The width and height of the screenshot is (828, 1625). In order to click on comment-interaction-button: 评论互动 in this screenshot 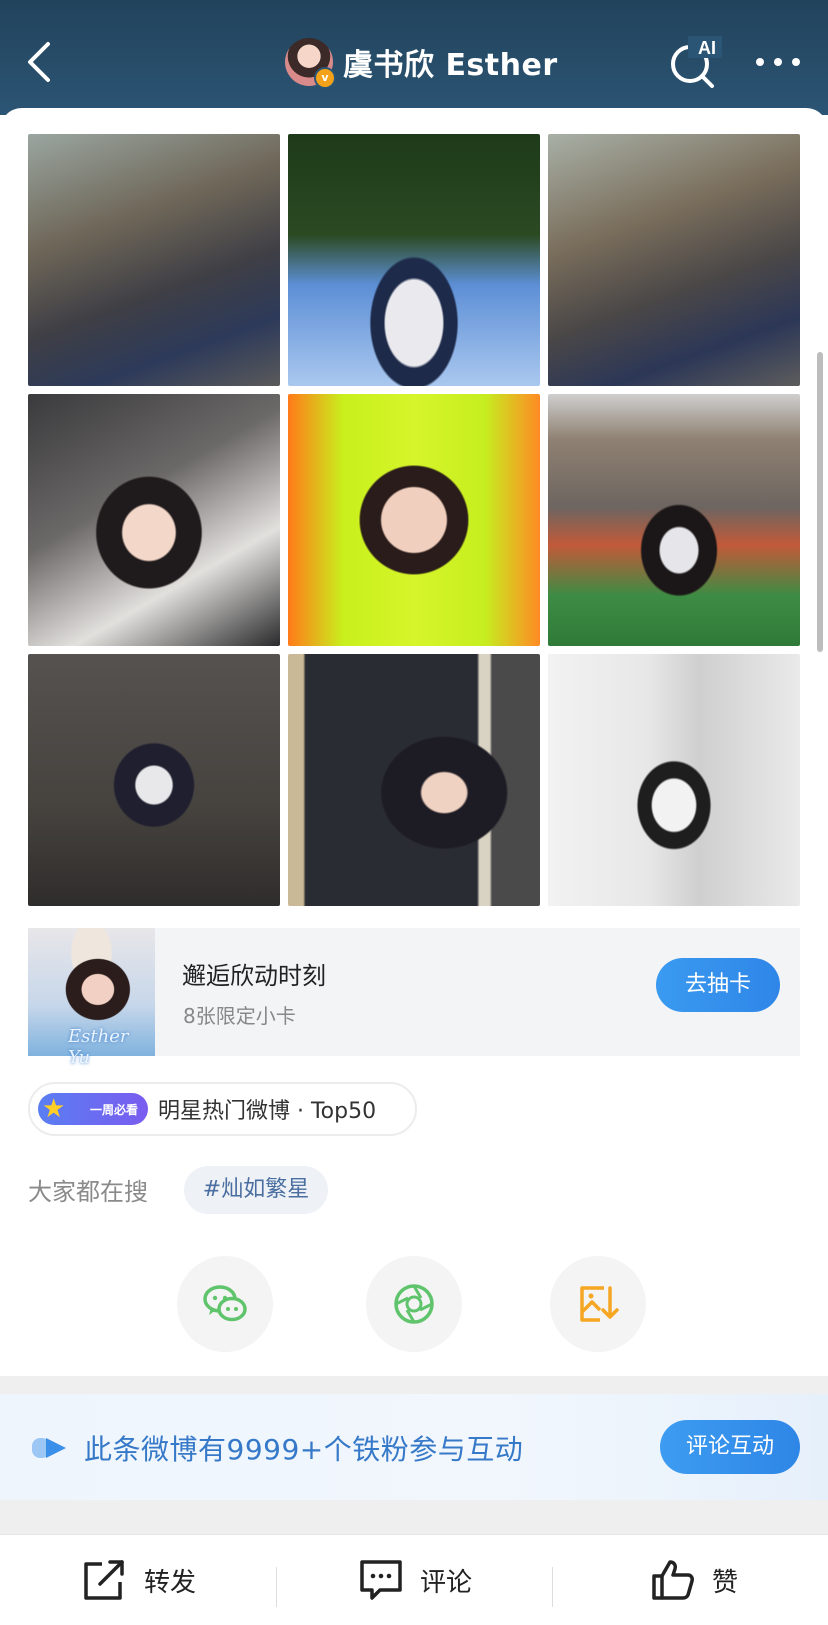, I will do `click(730, 1447)`.